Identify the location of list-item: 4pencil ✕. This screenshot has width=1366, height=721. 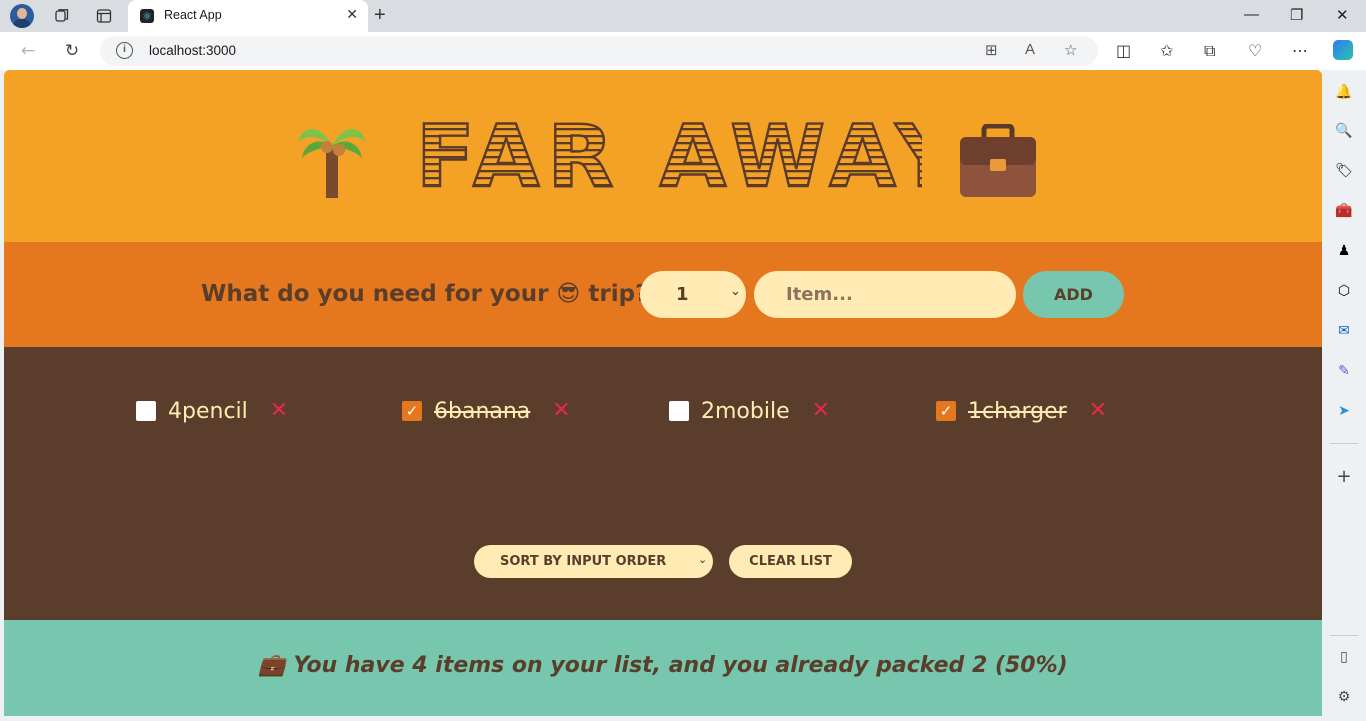
(212, 411).